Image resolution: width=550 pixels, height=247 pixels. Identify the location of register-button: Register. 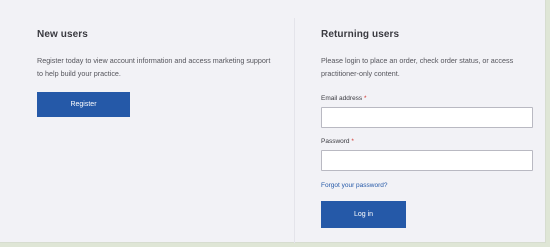
(83, 104).